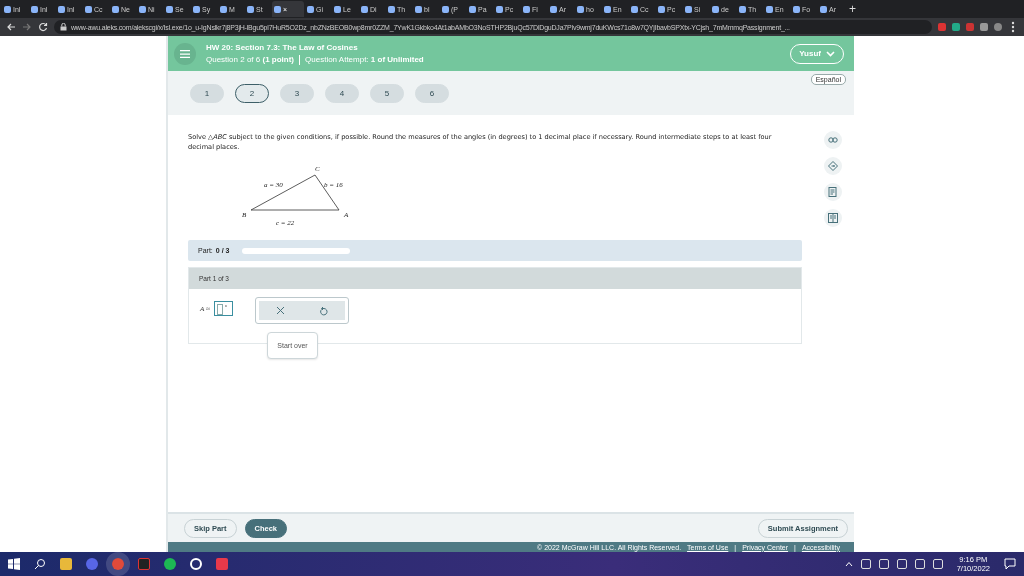 Image resolution: width=1024 pixels, height=576 pixels. I want to click on windows-logo-icon, so click(14, 564).